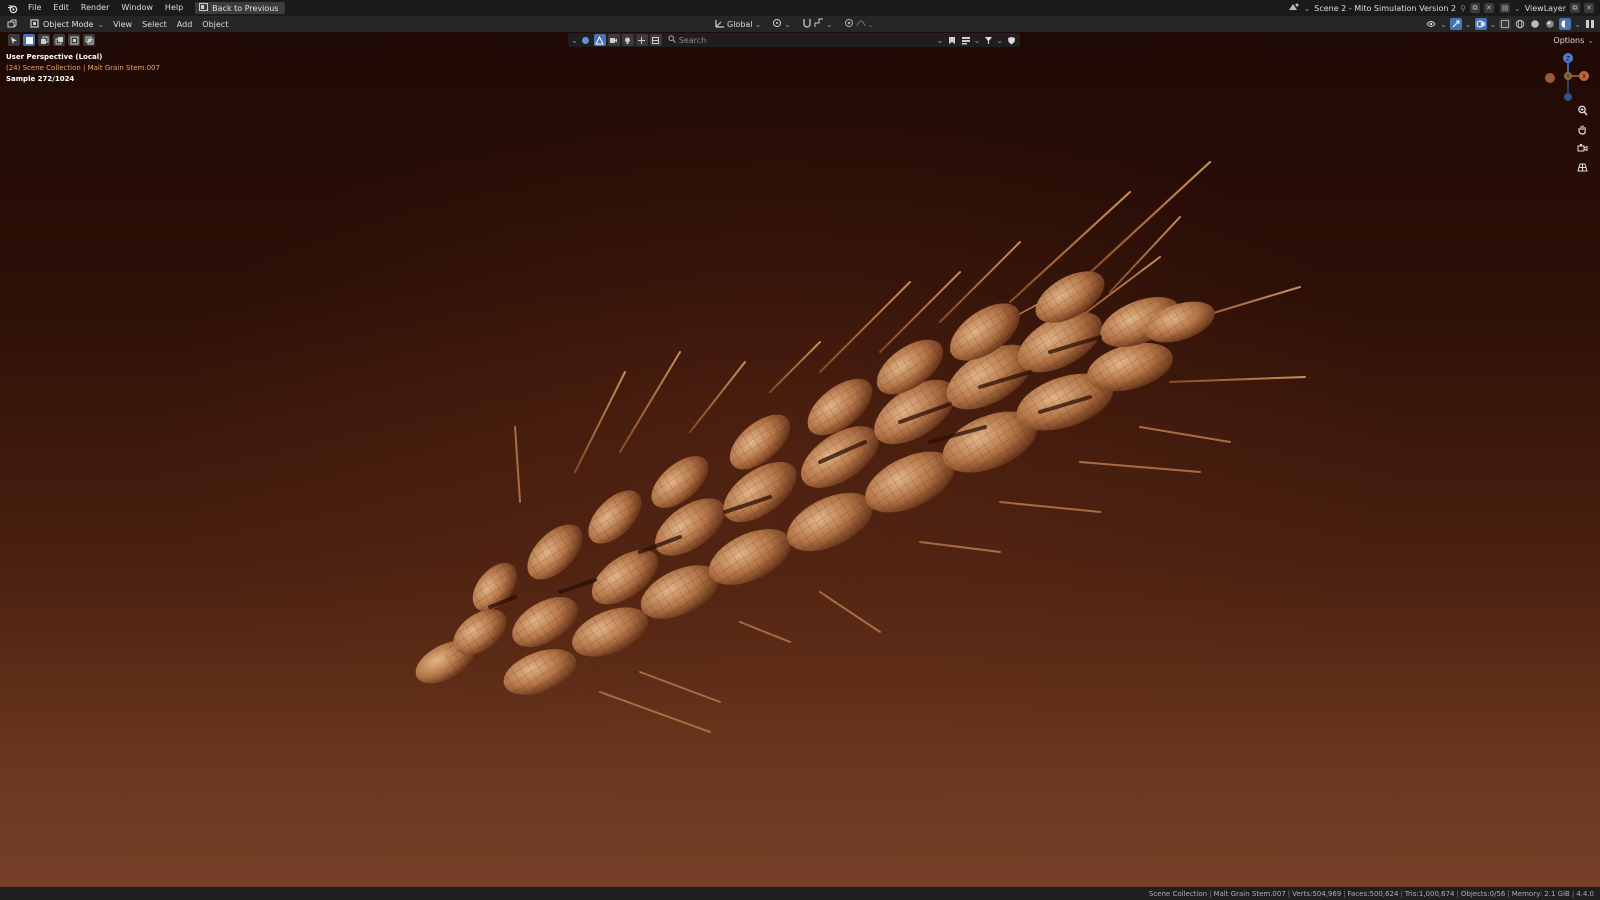  Describe the element at coordinates (1584, 77) in the screenshot. I see `gizmo-x-label: X` at that location.